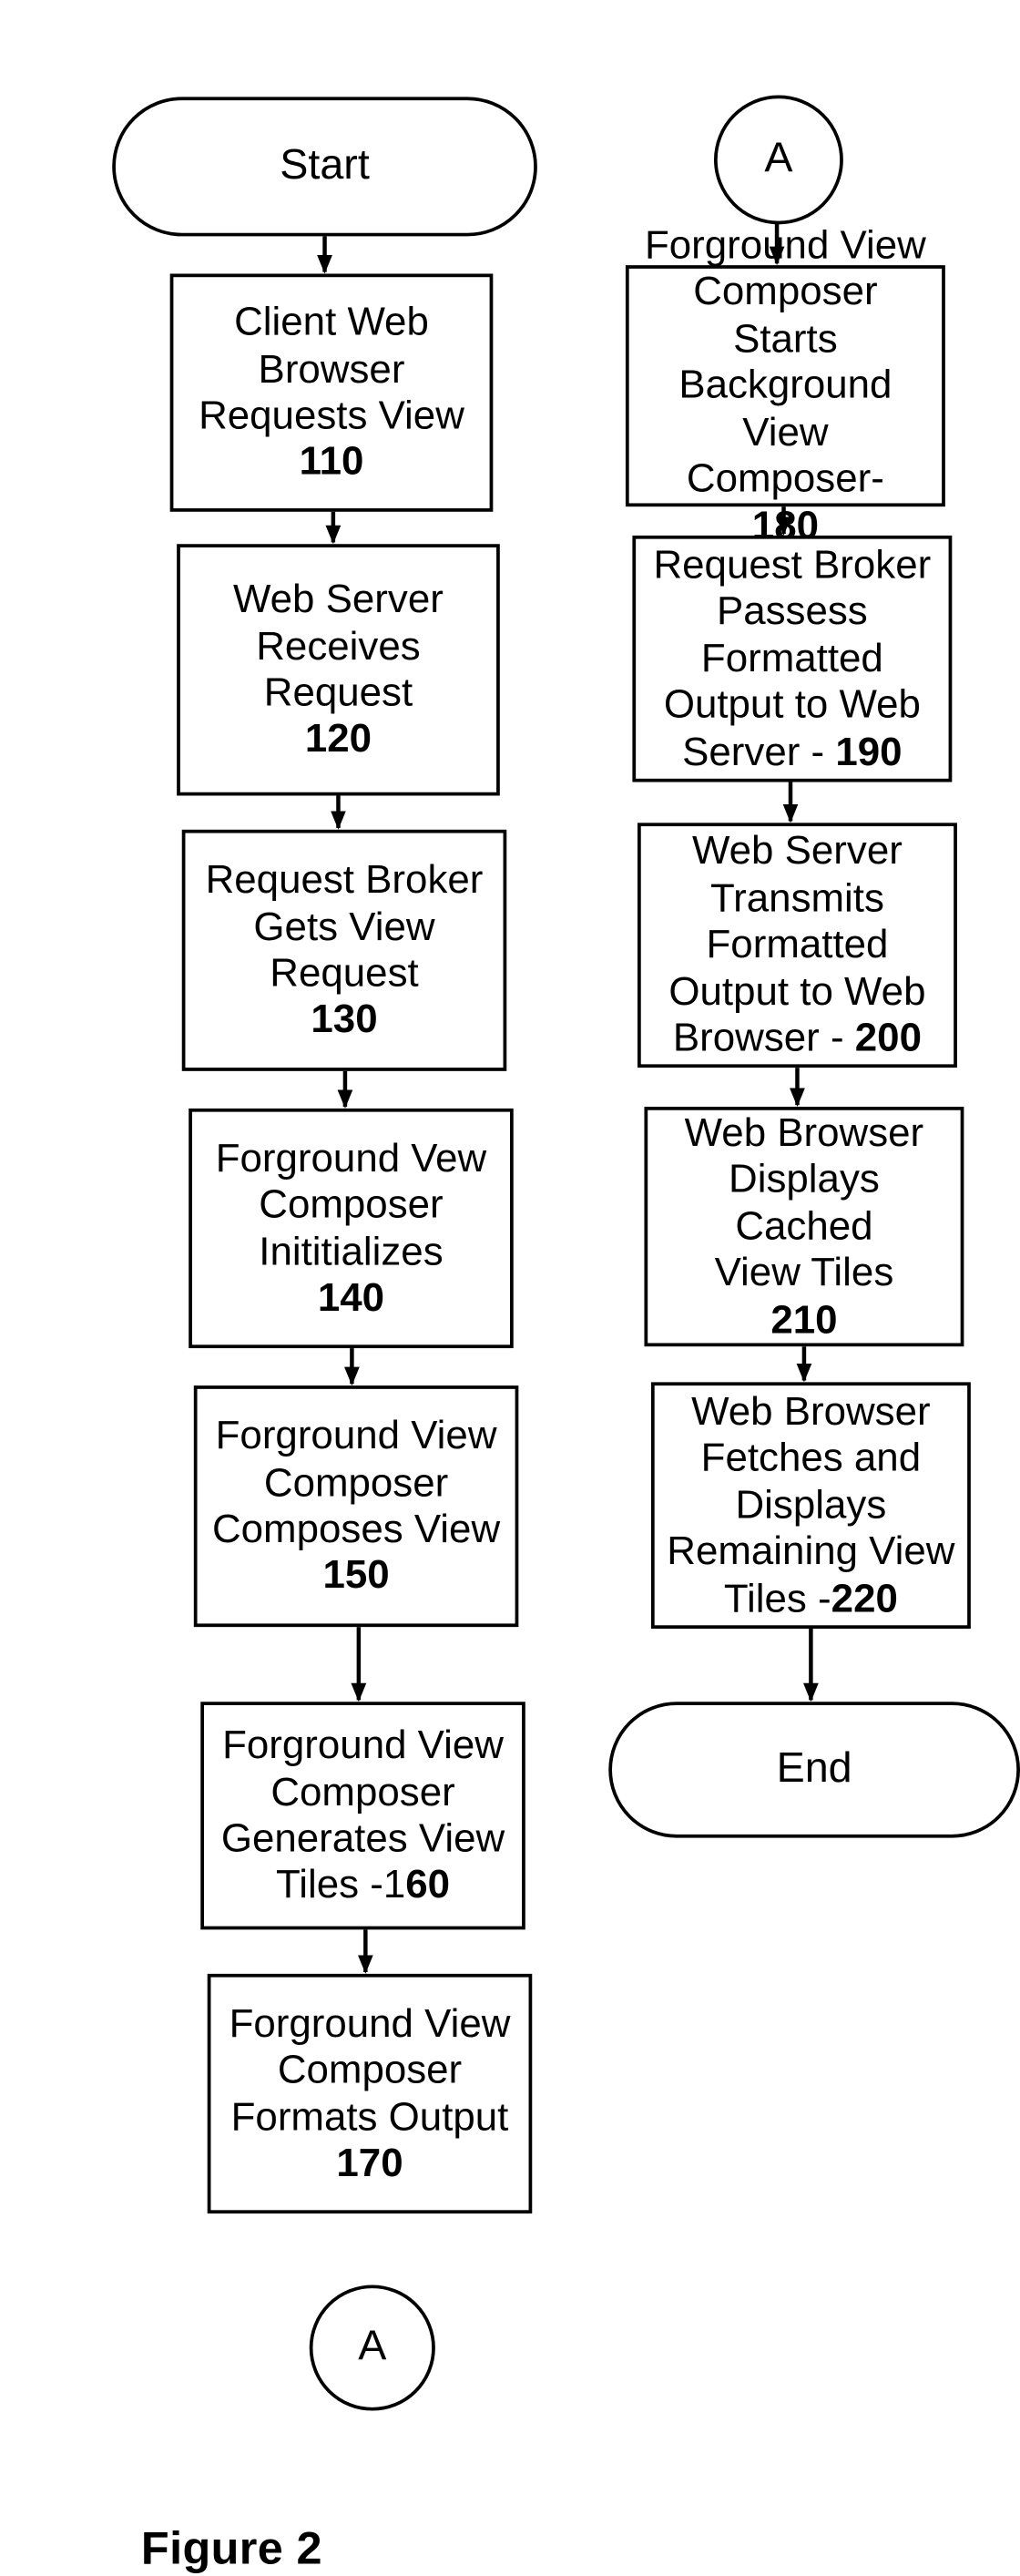  I want to click on connector-a-out-label: A, so click(373, 2347).